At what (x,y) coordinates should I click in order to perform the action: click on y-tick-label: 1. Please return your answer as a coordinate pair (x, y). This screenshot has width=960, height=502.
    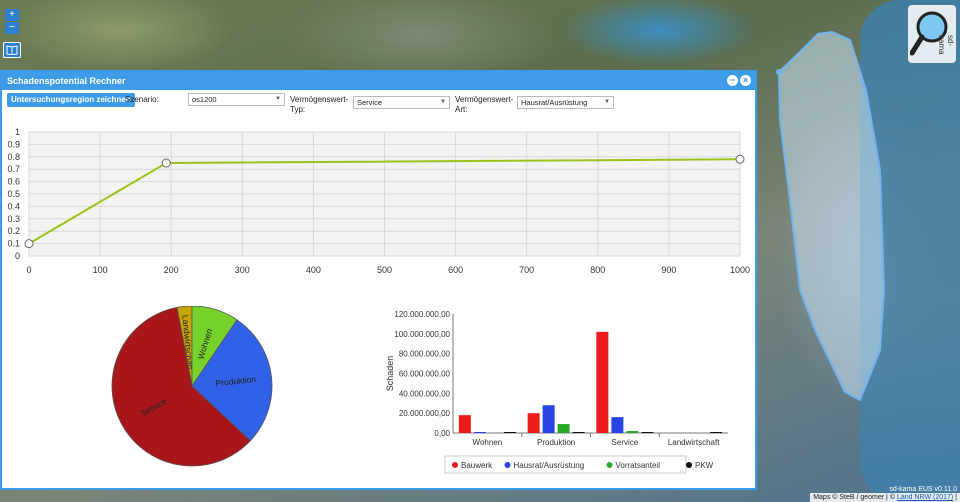
    Looking at the image, I should click on (17, 132).